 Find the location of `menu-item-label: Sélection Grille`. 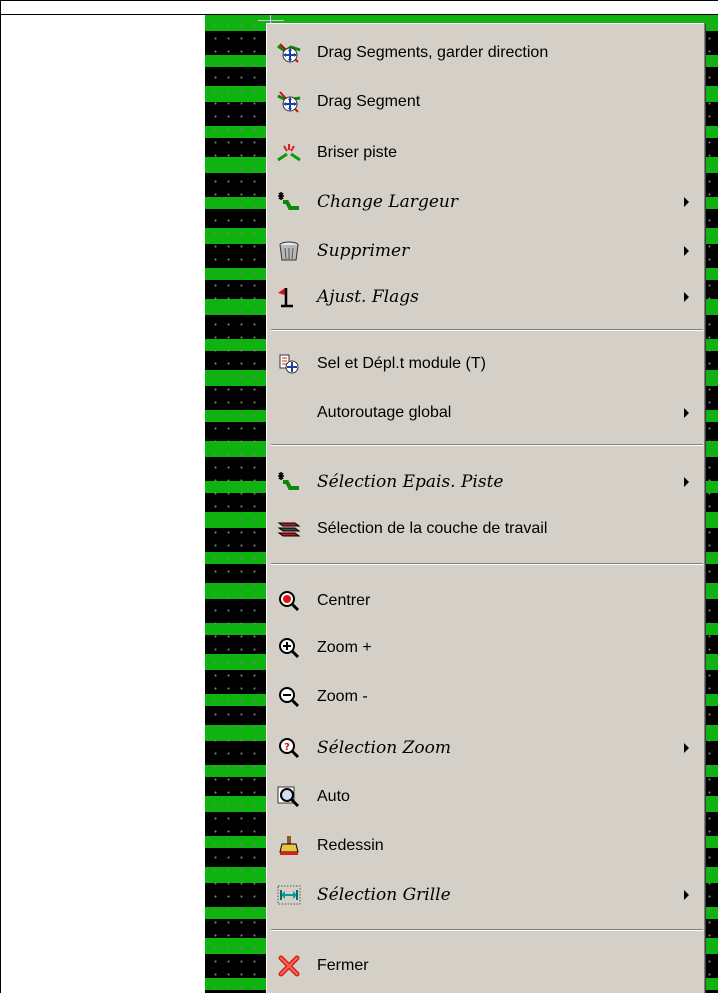

menu-item-label: Sélection Grille is located at coordinates (384, 895).